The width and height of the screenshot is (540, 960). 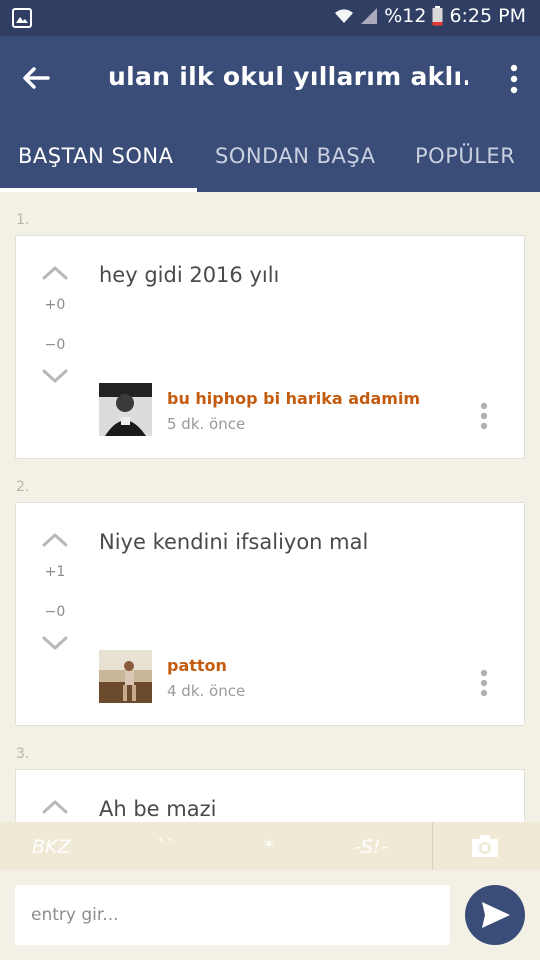 What do you see at coordinates (95, 156) in the screenshot?
I see `tab-bastan-sona: BAŞTAN SONA` at bounding box center [95, 156].